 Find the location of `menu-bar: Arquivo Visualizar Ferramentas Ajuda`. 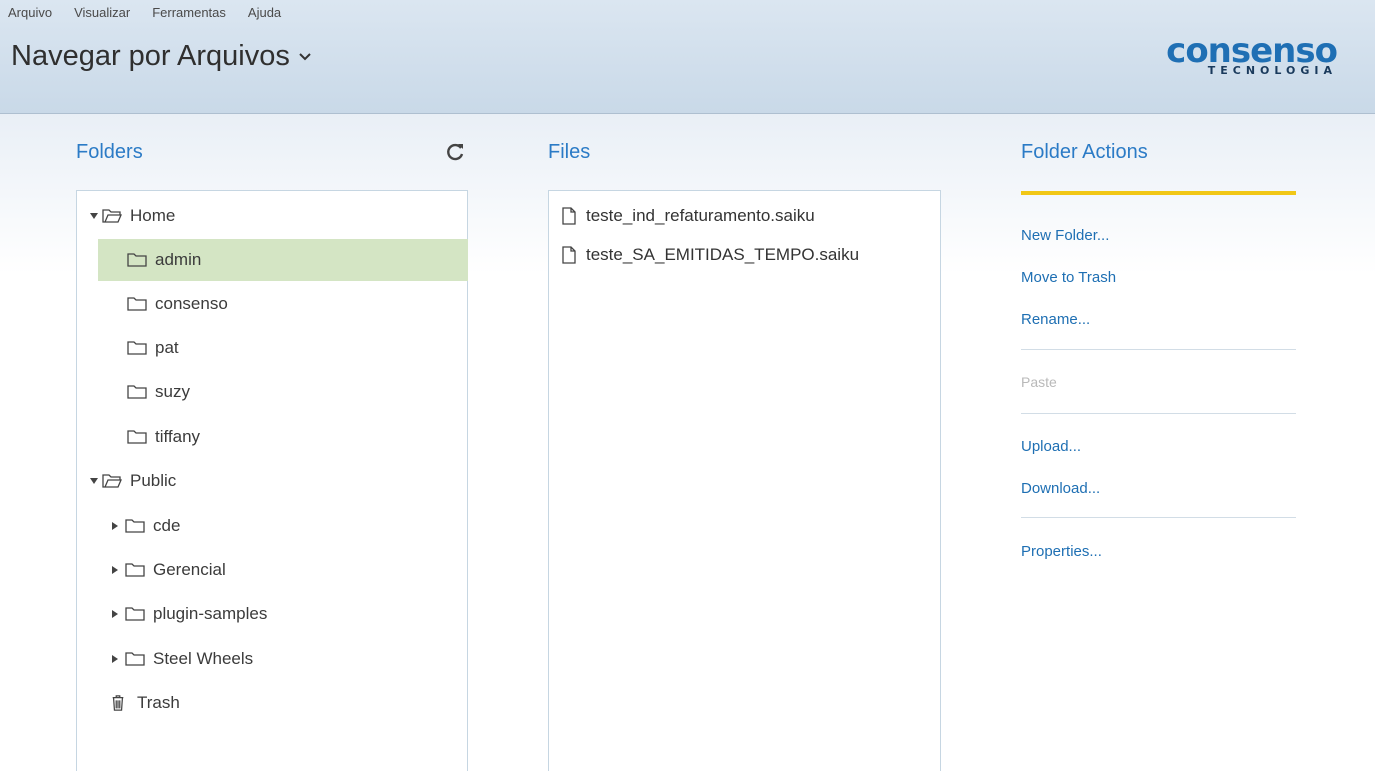

menu-bar: Arquivo Visualizar Ferramentas Ajuda is located at coordinates (155, 13).